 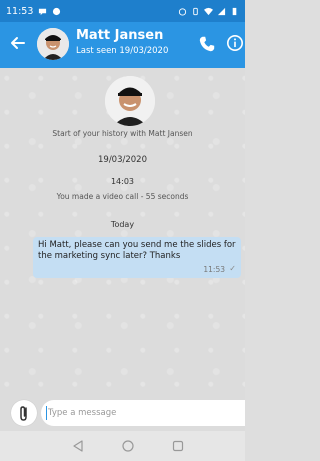 What do you see at coordinates (119, 35) in the screenshot?
I see `contact-name: Matt Jansen` at bounding box center [119, 35].